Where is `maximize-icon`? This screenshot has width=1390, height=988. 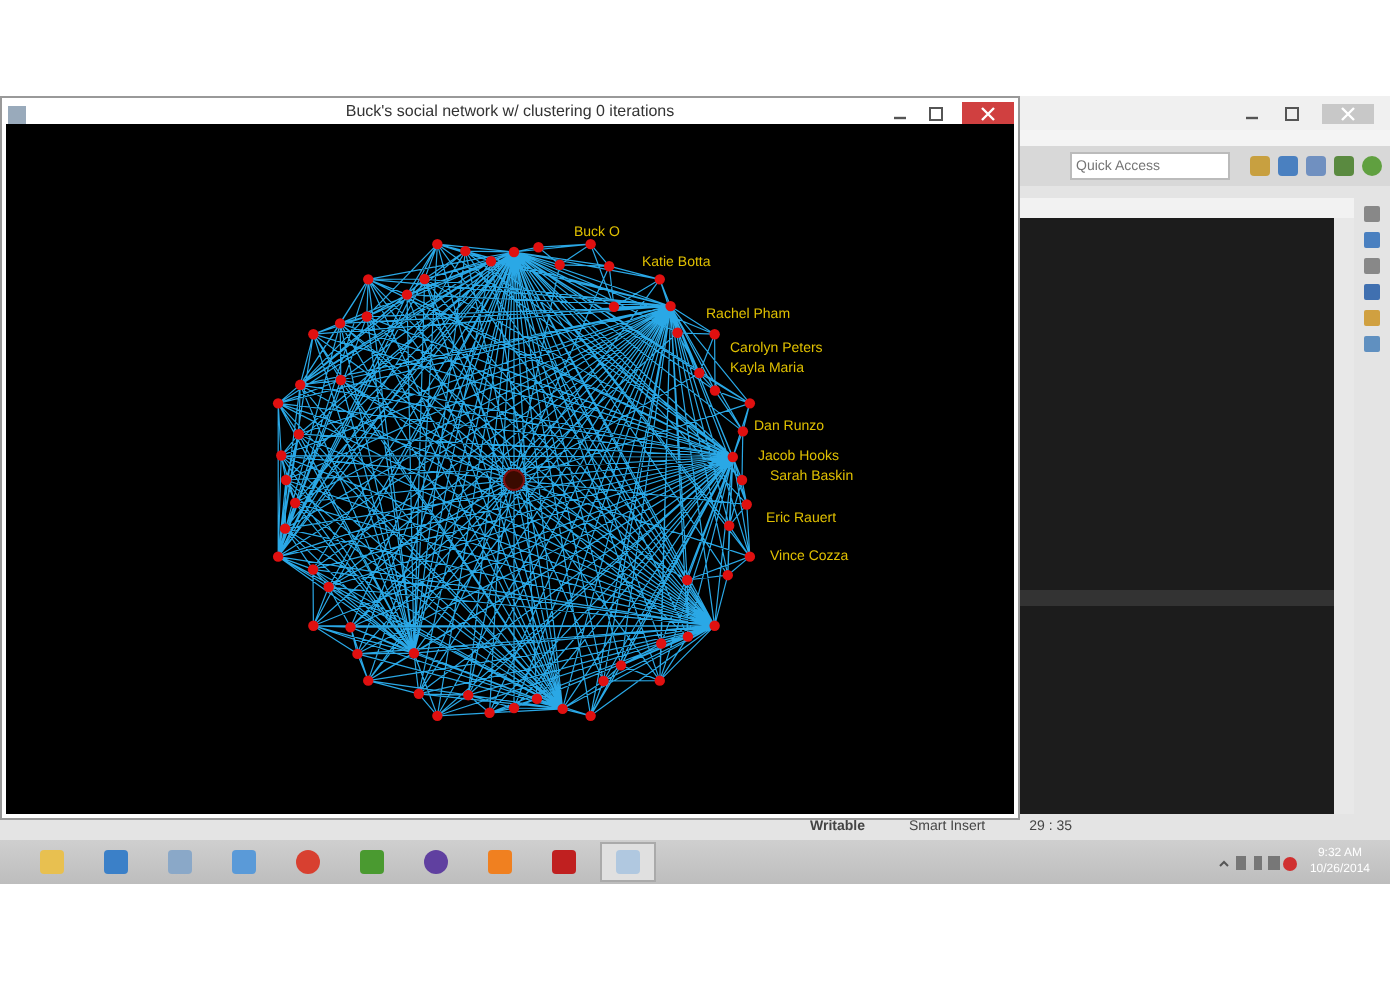 maximize-icon is located at coordinates (936, 113).